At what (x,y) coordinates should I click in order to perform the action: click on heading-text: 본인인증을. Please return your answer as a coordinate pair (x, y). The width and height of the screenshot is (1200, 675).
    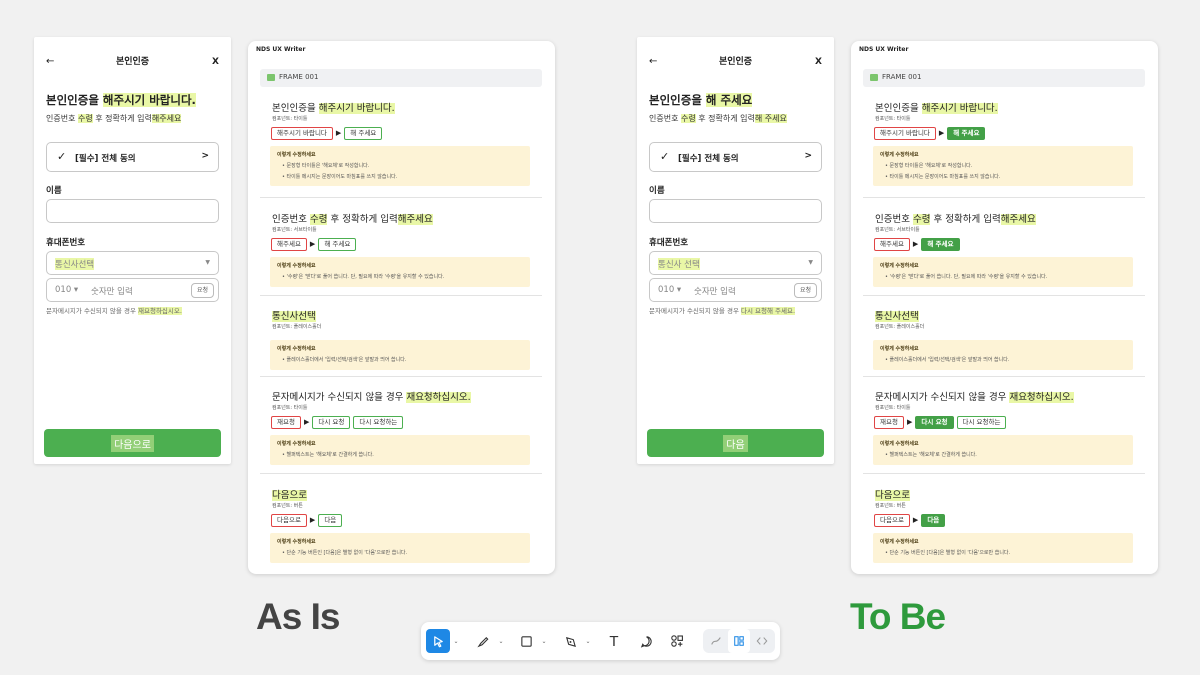
    Looking at the image, I should click on (295, 108).